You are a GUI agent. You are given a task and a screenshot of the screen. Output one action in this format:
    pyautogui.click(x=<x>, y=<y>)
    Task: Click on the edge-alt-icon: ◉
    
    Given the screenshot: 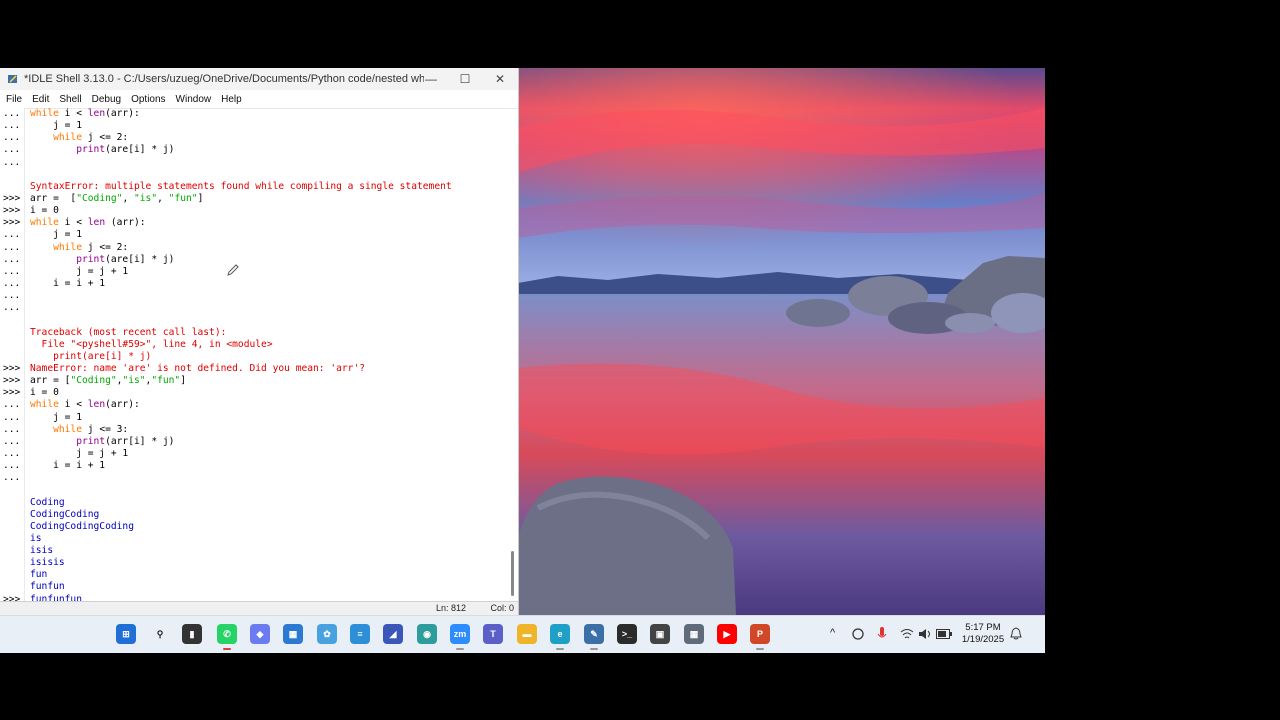 What is the action you would take?
    pyautogui.click(x=427, y=634)
    